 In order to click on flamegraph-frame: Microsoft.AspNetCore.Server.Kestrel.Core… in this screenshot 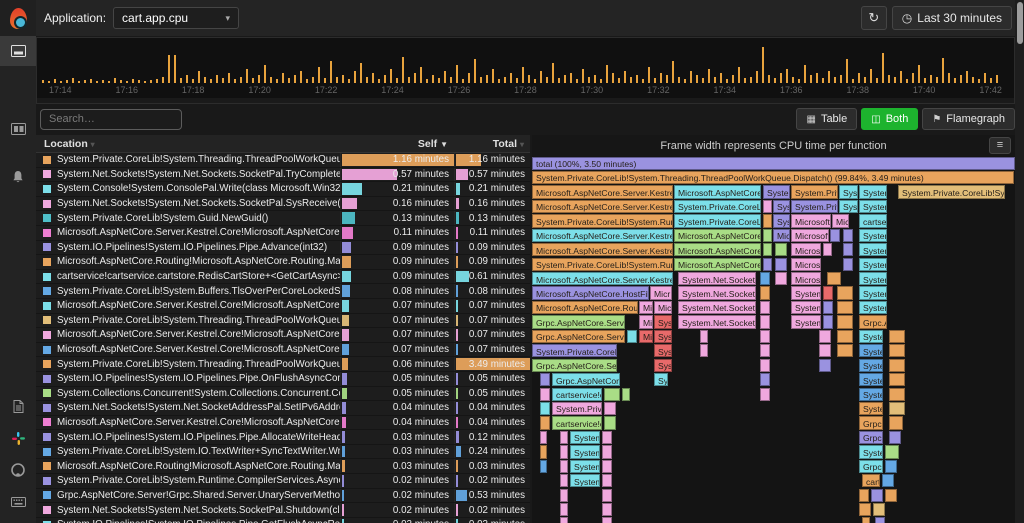, I will do `click(602, 279)`.